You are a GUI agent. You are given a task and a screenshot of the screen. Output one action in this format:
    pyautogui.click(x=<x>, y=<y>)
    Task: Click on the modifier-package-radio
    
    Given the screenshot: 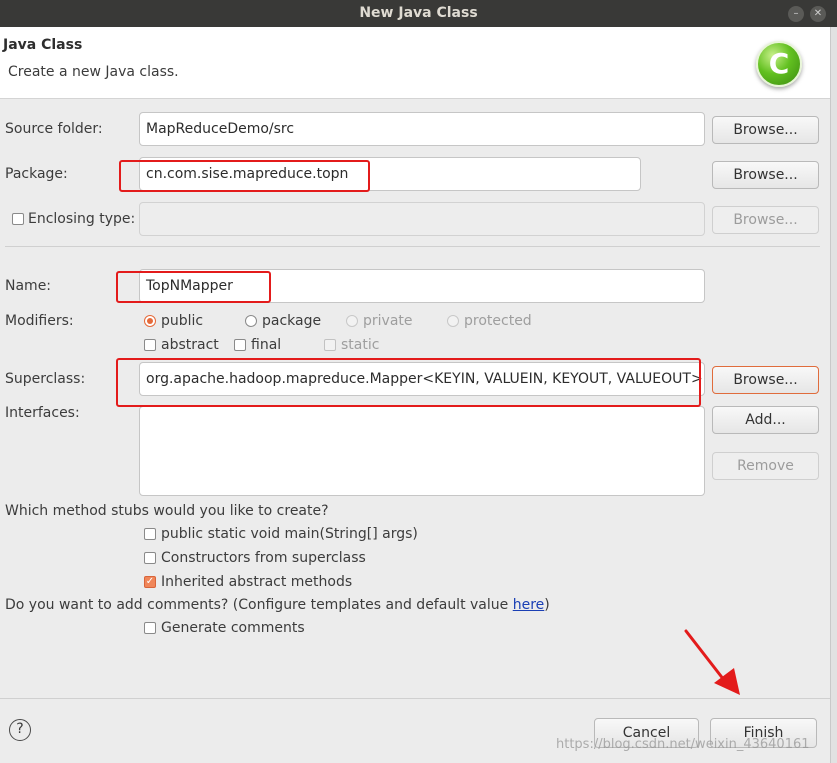 What is the action you would take?
    pyautogui.click(x=251, y=321)
    